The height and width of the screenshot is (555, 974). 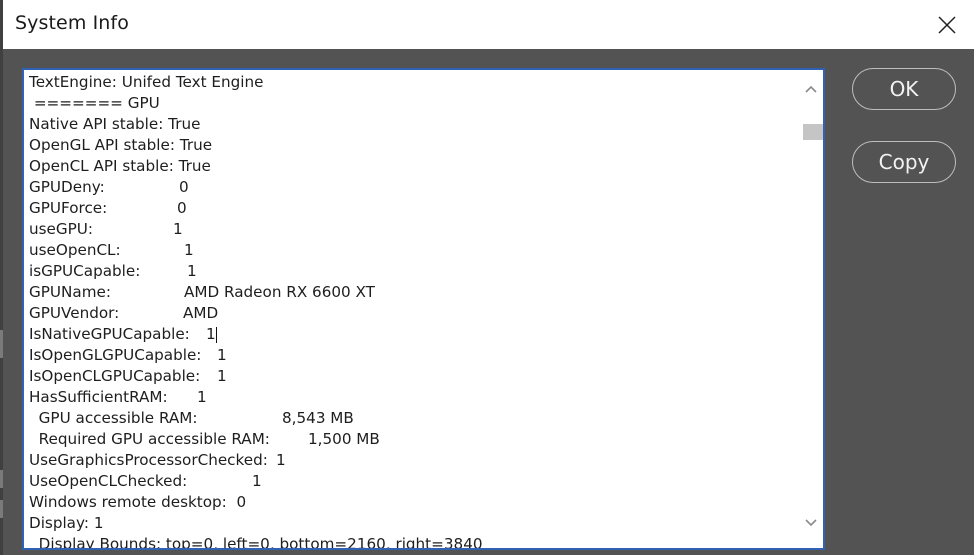 I want to click on info-line: useOpenCL: 1, so click(x=414, y=250).